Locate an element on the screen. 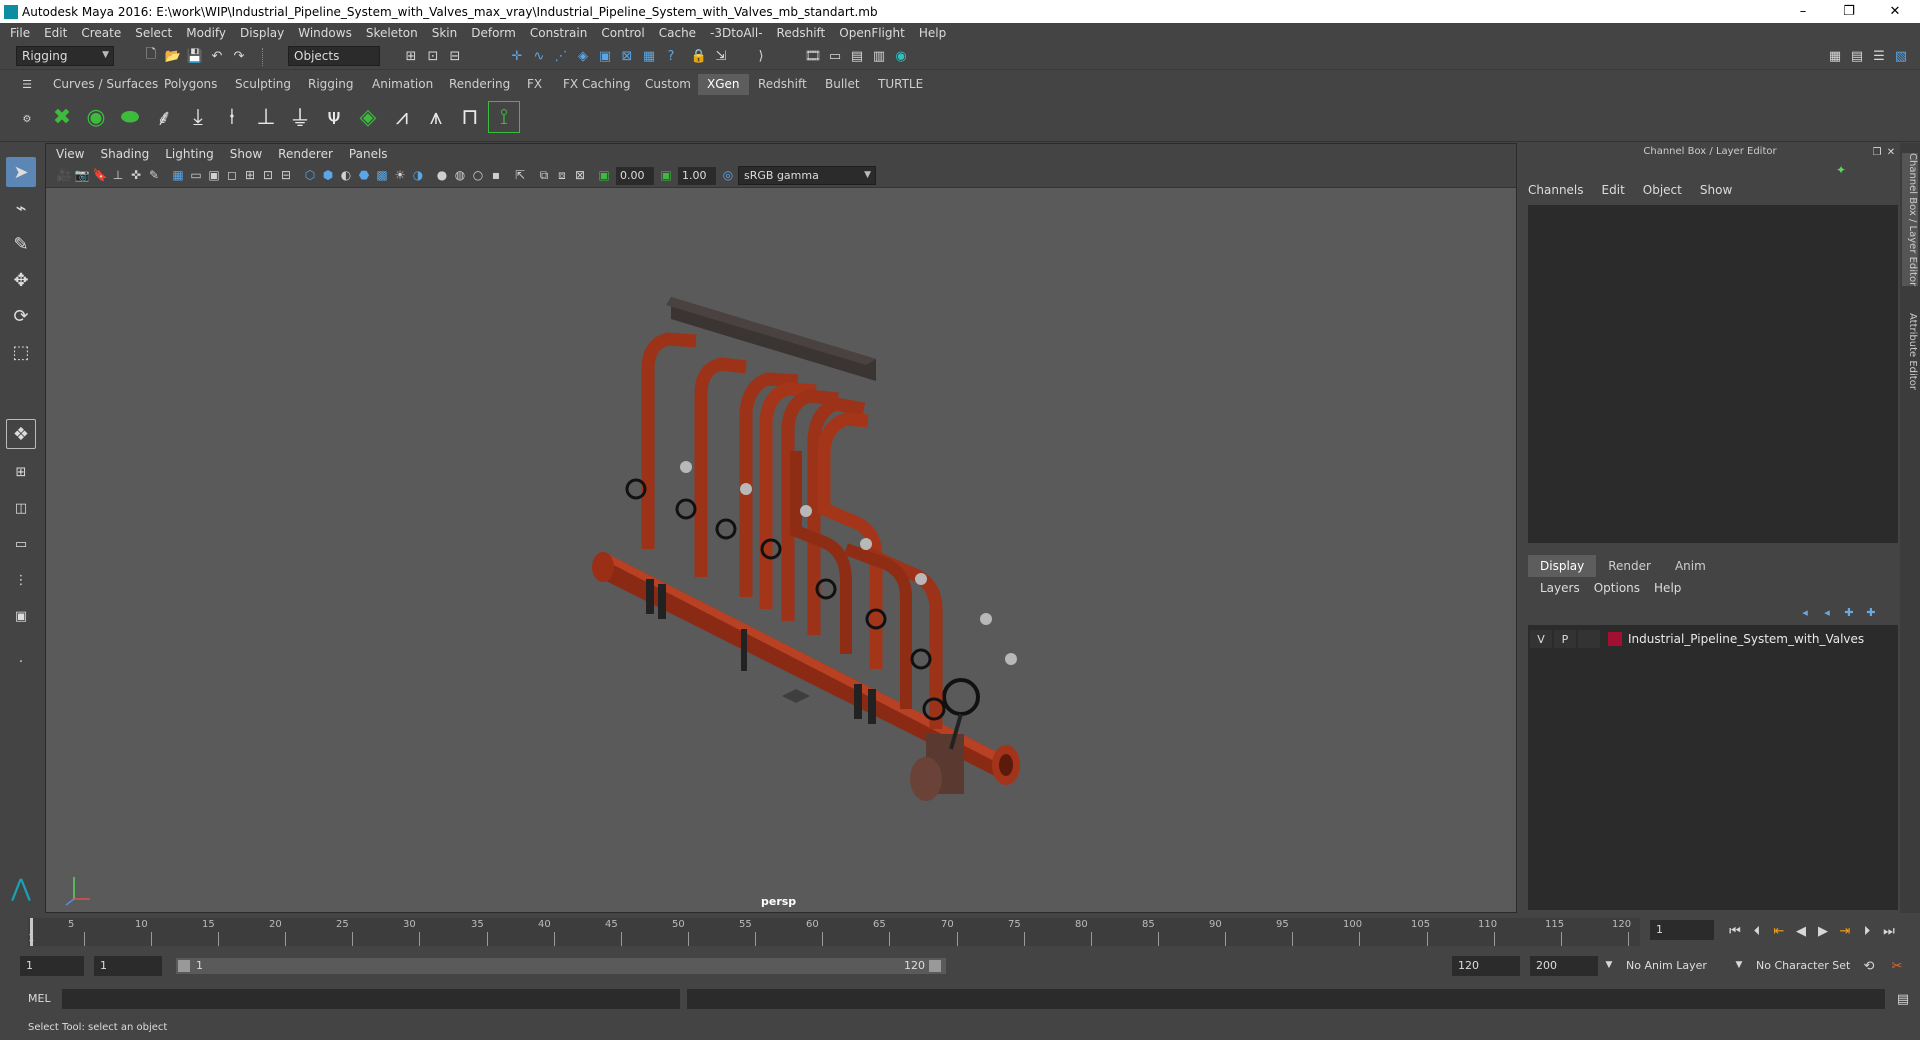  shelf-tab-fx-caching: FX Caching is located at coordinates (596, 84).